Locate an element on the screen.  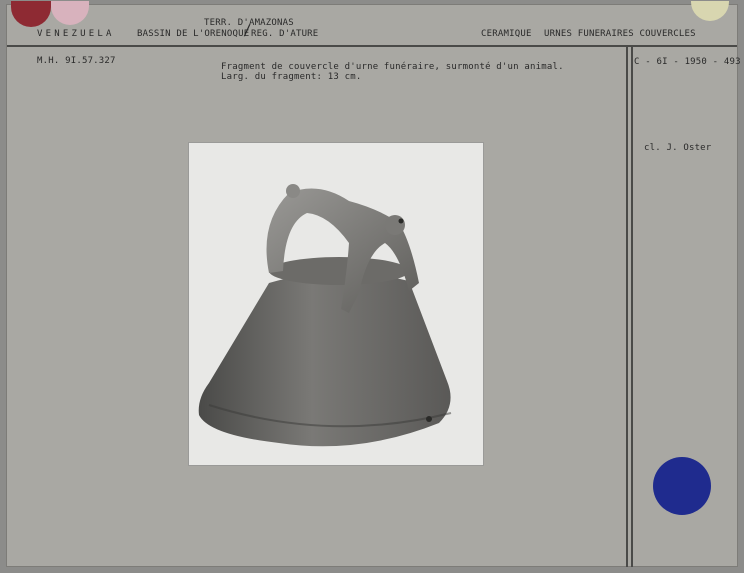
pink-color-dot is located at coordinates (70, 13).